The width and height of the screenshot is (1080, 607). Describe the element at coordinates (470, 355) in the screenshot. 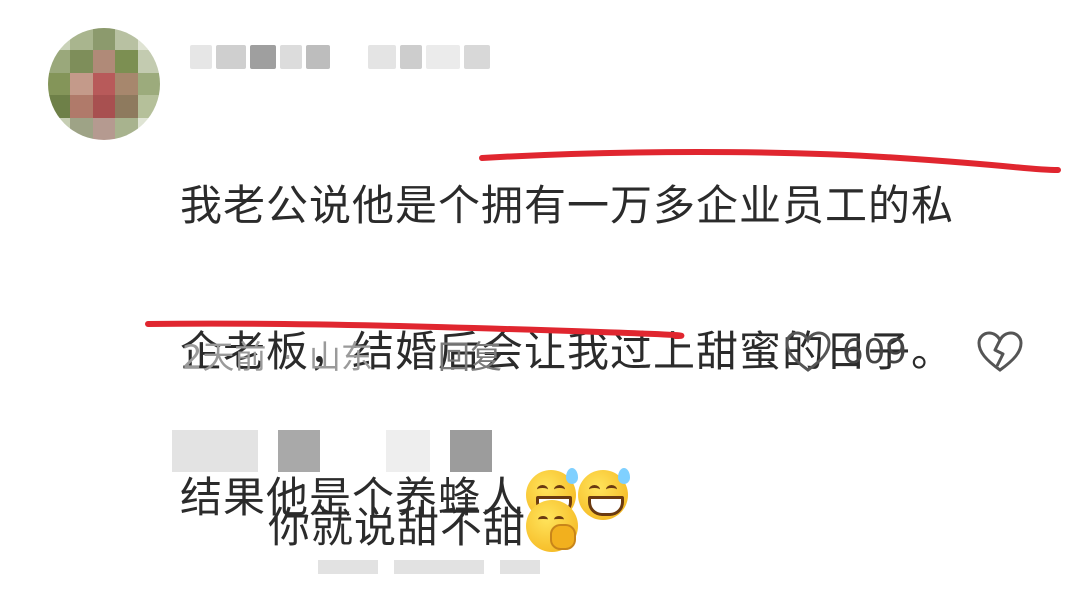

I see `reply-button: 回复` at that location.